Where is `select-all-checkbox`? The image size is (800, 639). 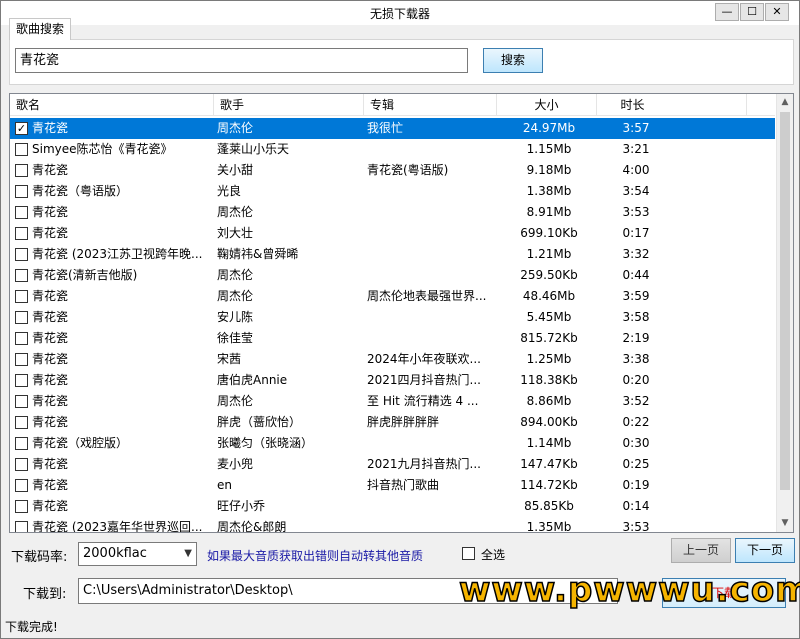 select-all-checkbox is located at coordinates (468, 553).